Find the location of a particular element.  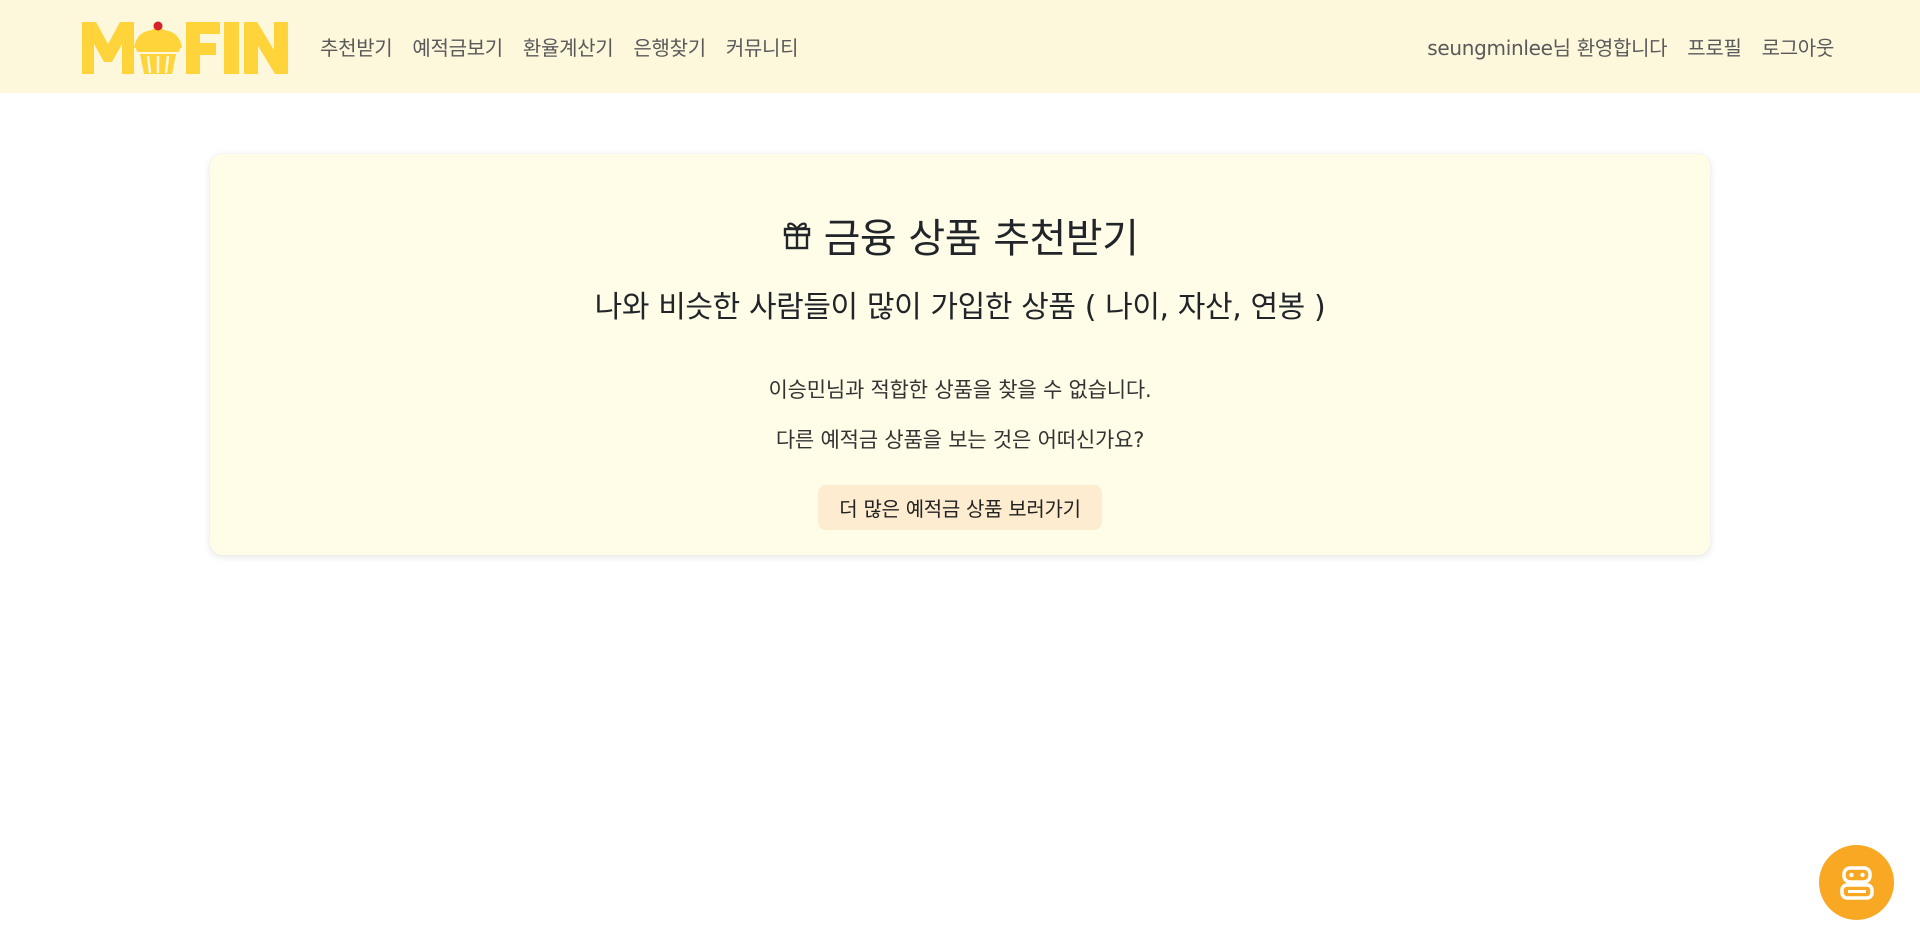

nav-community: 커뮤니티 is located at coordinates (762, 46).